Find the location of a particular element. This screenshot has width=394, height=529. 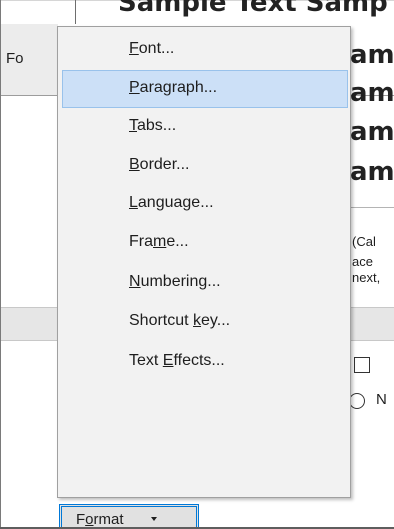

window-border-left is located at coordinates (0, 264).